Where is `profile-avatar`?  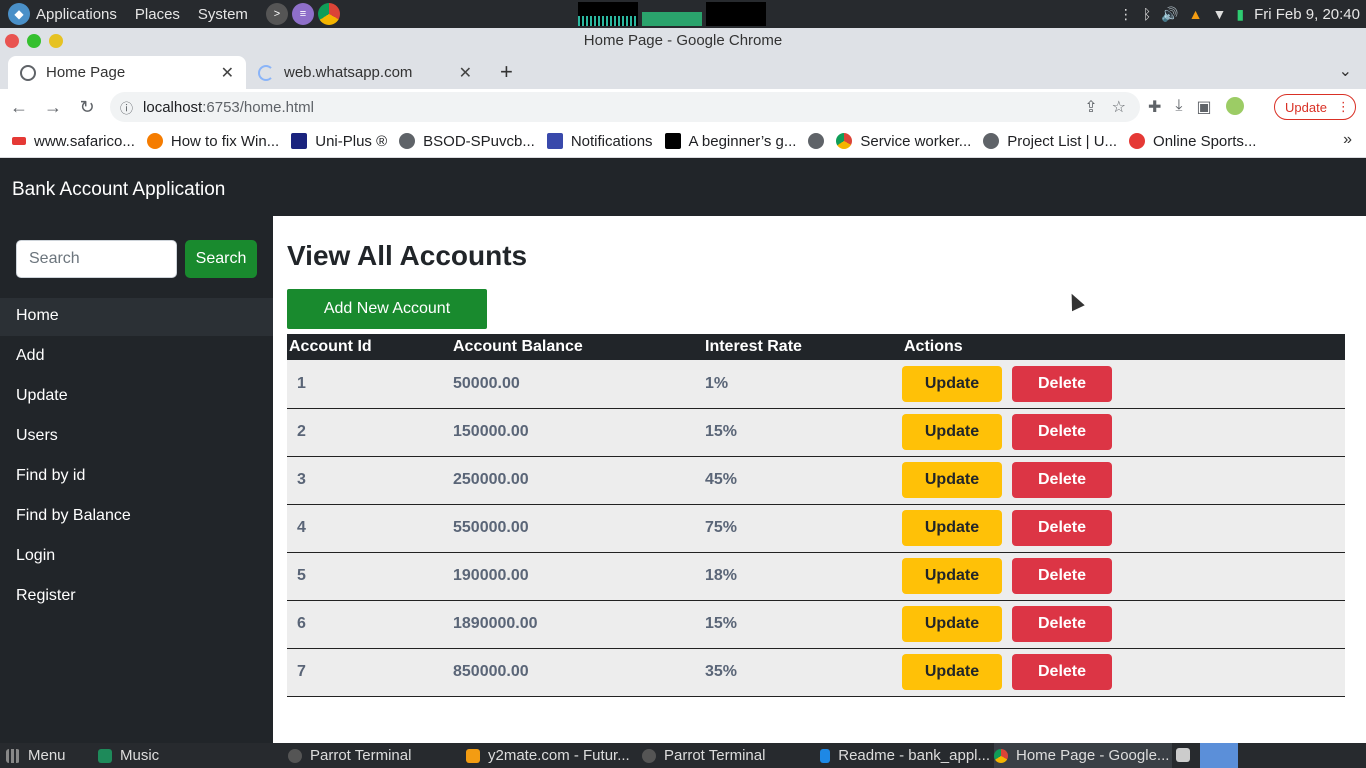 profile-avatar is located at coordinates (1234, 106).